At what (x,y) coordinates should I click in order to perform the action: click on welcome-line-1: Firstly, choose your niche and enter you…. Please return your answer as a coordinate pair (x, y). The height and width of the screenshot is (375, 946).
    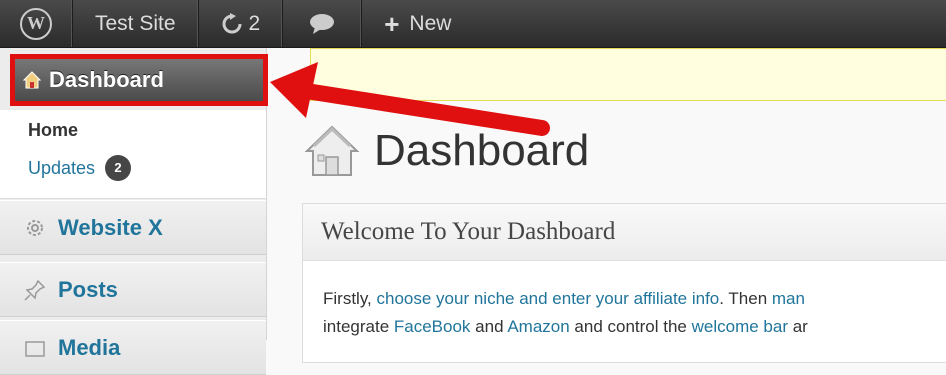
    Looking at the image, I should click on (634, 299).